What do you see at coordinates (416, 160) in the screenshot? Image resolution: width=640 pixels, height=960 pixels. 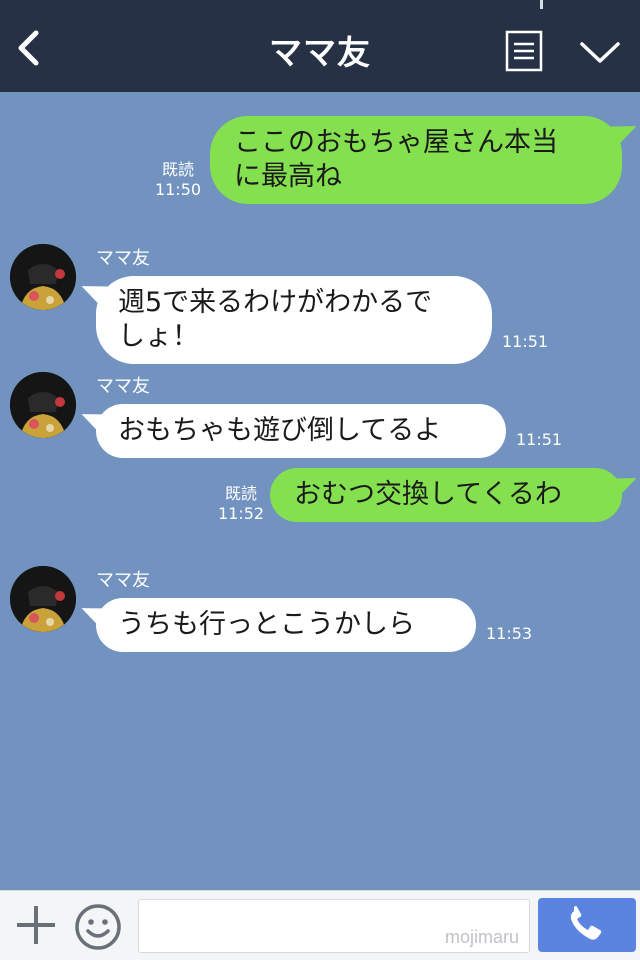 I see `outgoing-message-bubble: ここのおもちゃ屋さん本当 に最高ね` at bounding box center [416, 160].